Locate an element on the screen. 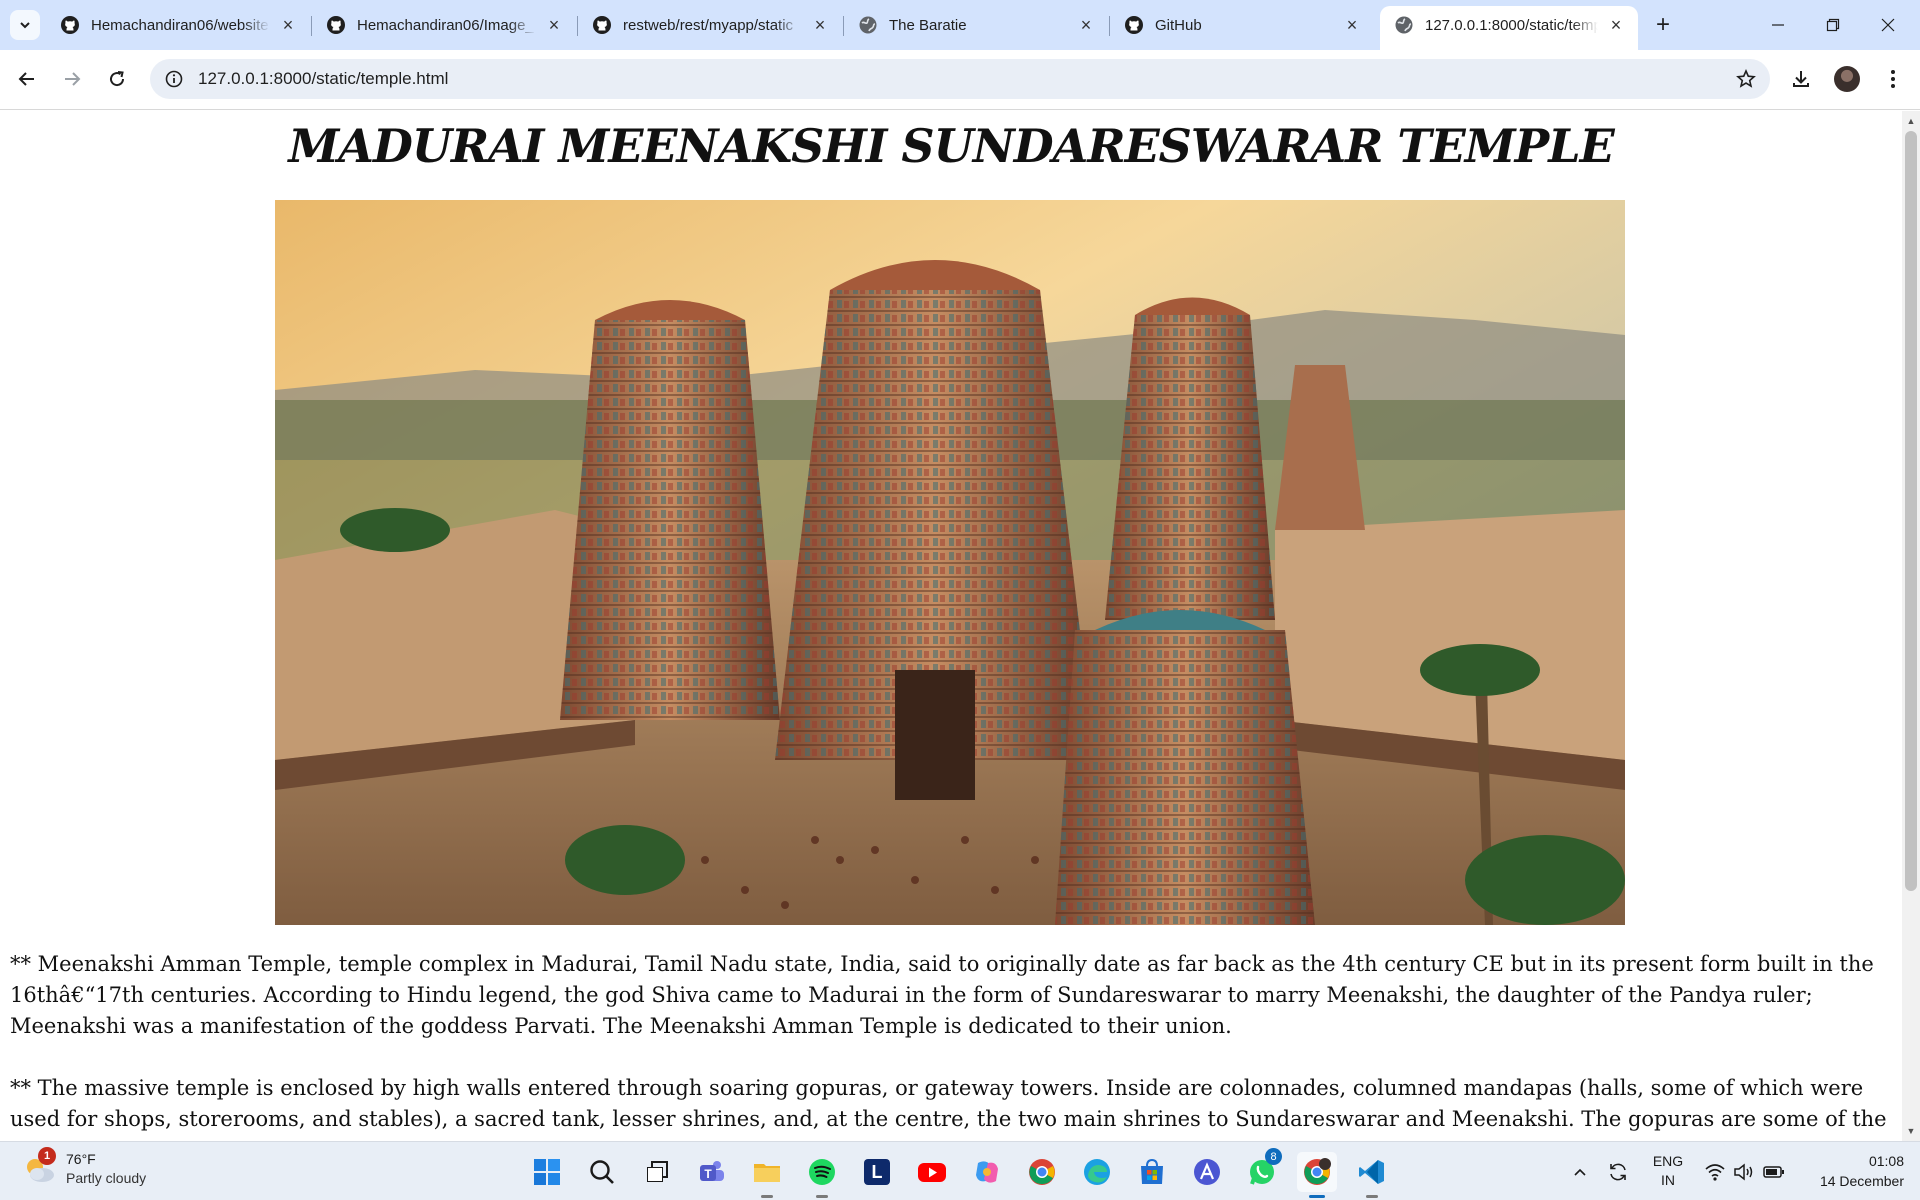 Image resolution: width=1920 pixels, height=1200 pixels. l-app-icon: L is located at coordinates (877, 1172).